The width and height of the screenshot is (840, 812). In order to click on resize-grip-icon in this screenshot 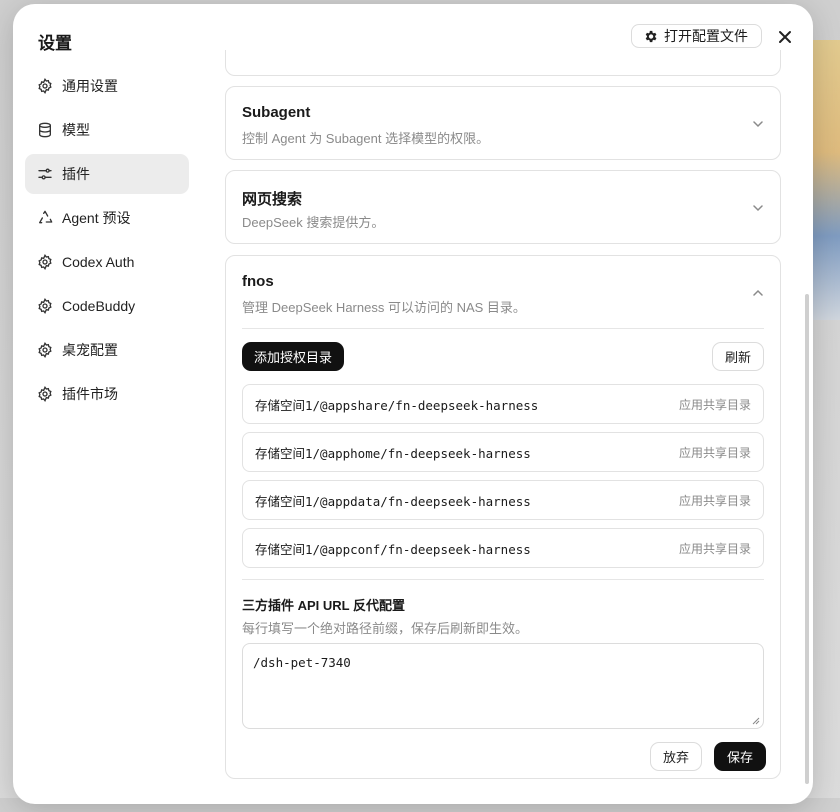, I will do `click(756, 721)`.